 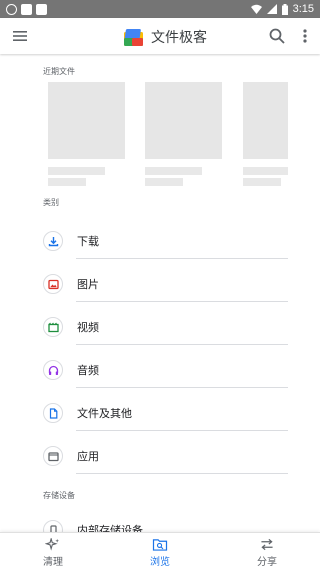 I want to click on category-label: 应用, so click(x=88, y=456).